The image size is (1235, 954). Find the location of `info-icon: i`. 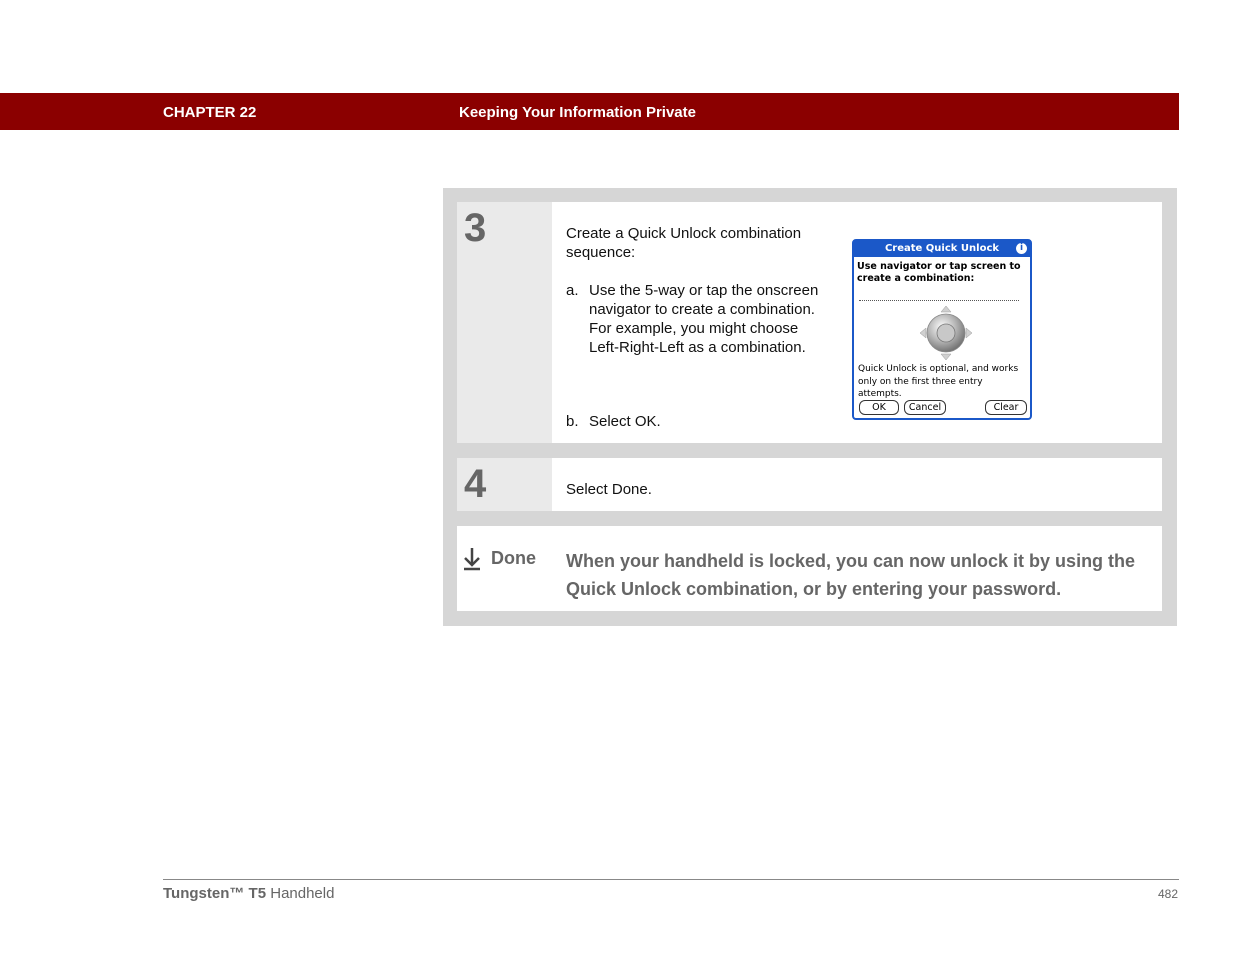

info-icon: i is located at coordinates (1021, 248).